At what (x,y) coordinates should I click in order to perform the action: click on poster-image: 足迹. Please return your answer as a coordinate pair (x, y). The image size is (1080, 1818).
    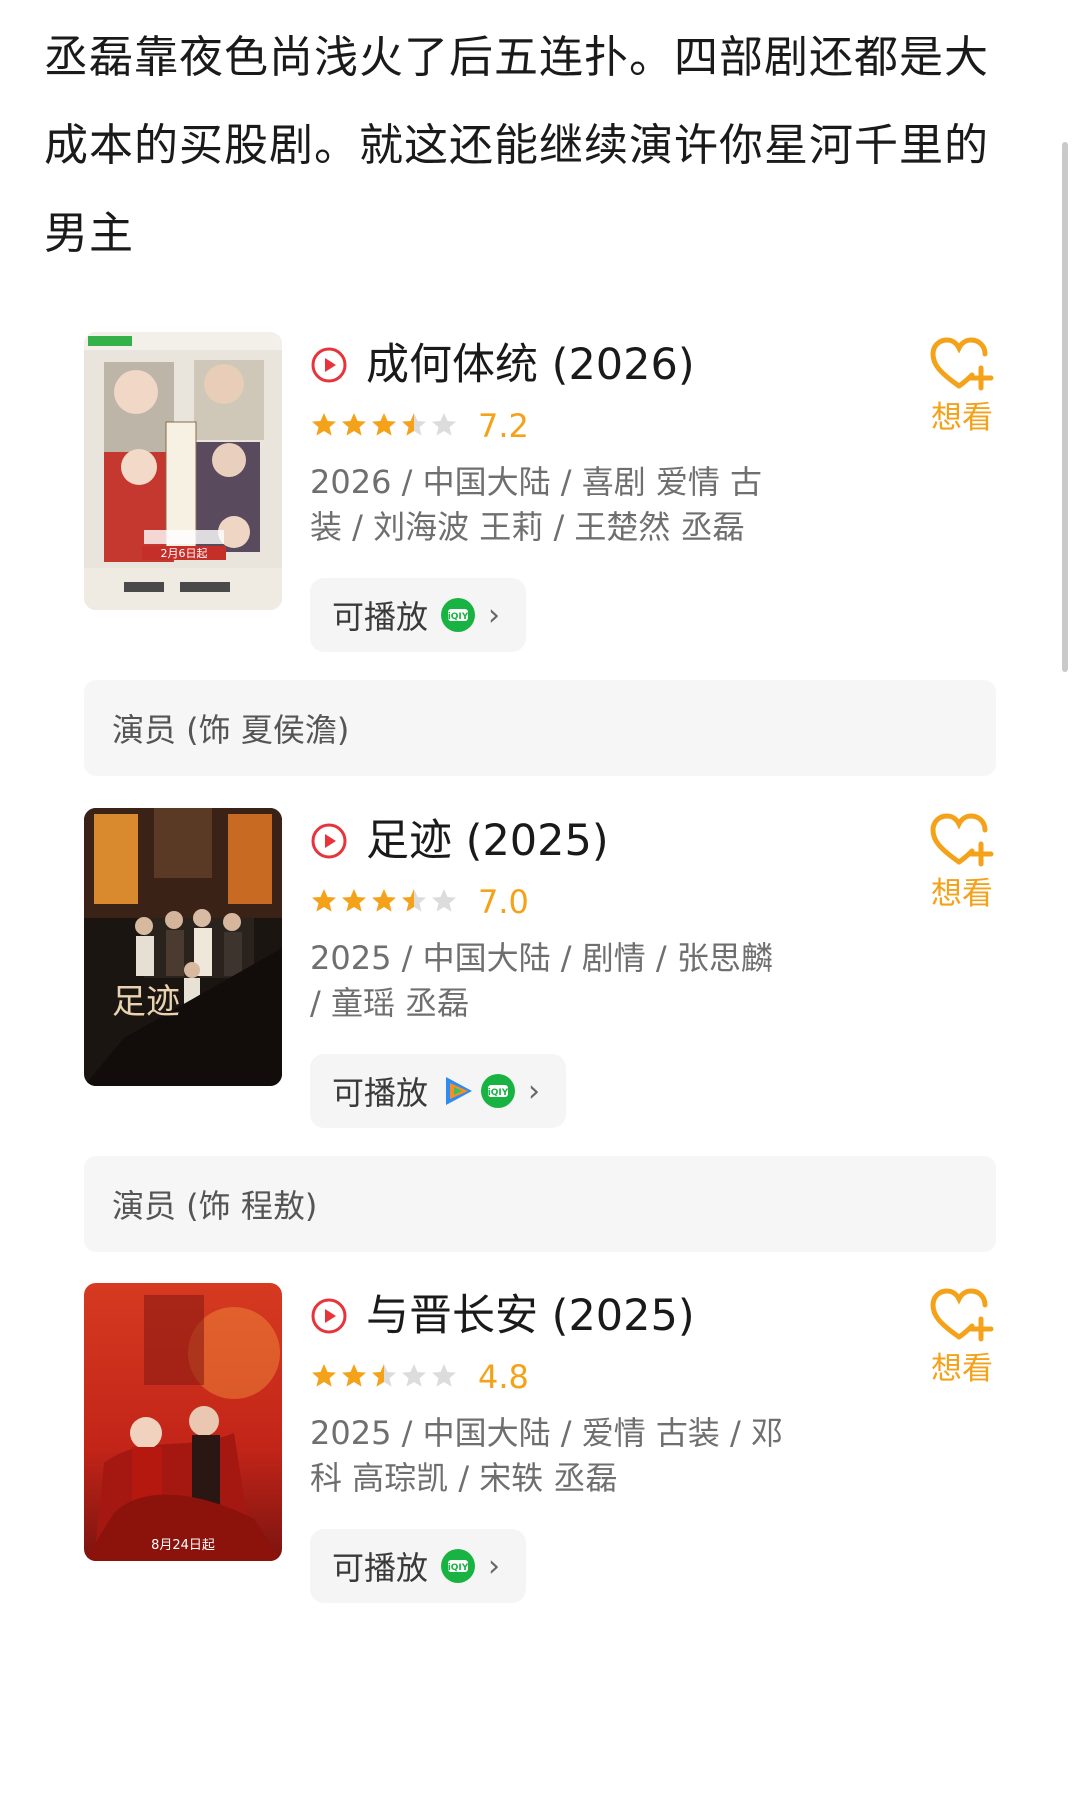
    Looking at the image, I should click on (183, 947).